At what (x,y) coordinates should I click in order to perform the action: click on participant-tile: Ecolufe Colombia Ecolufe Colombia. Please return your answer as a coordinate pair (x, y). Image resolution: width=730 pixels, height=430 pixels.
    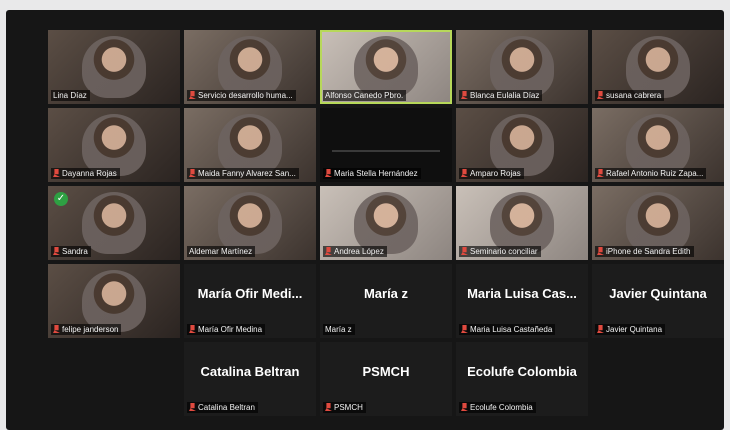
    Looking at the image, I should click on (522, 379).